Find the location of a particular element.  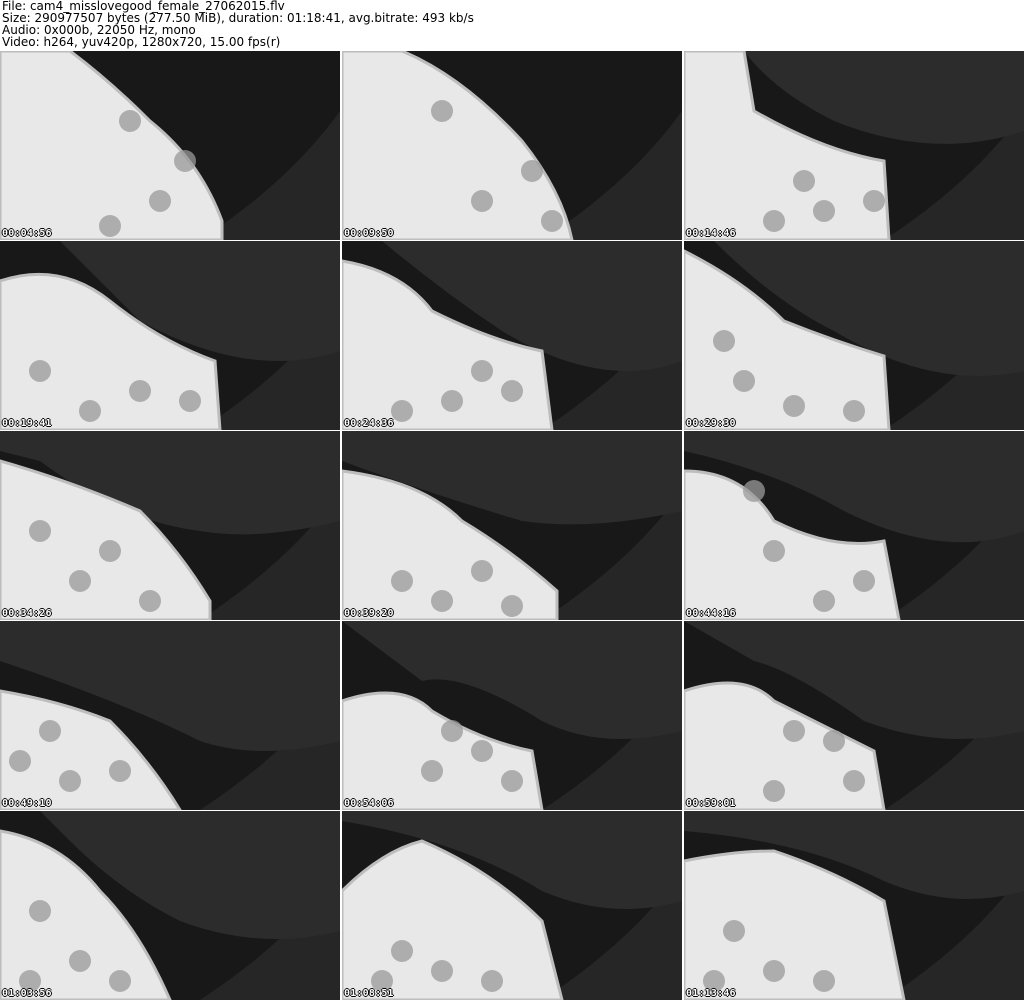

frame-timestamp: 00:09:50 is located at coordinates (369, 233).